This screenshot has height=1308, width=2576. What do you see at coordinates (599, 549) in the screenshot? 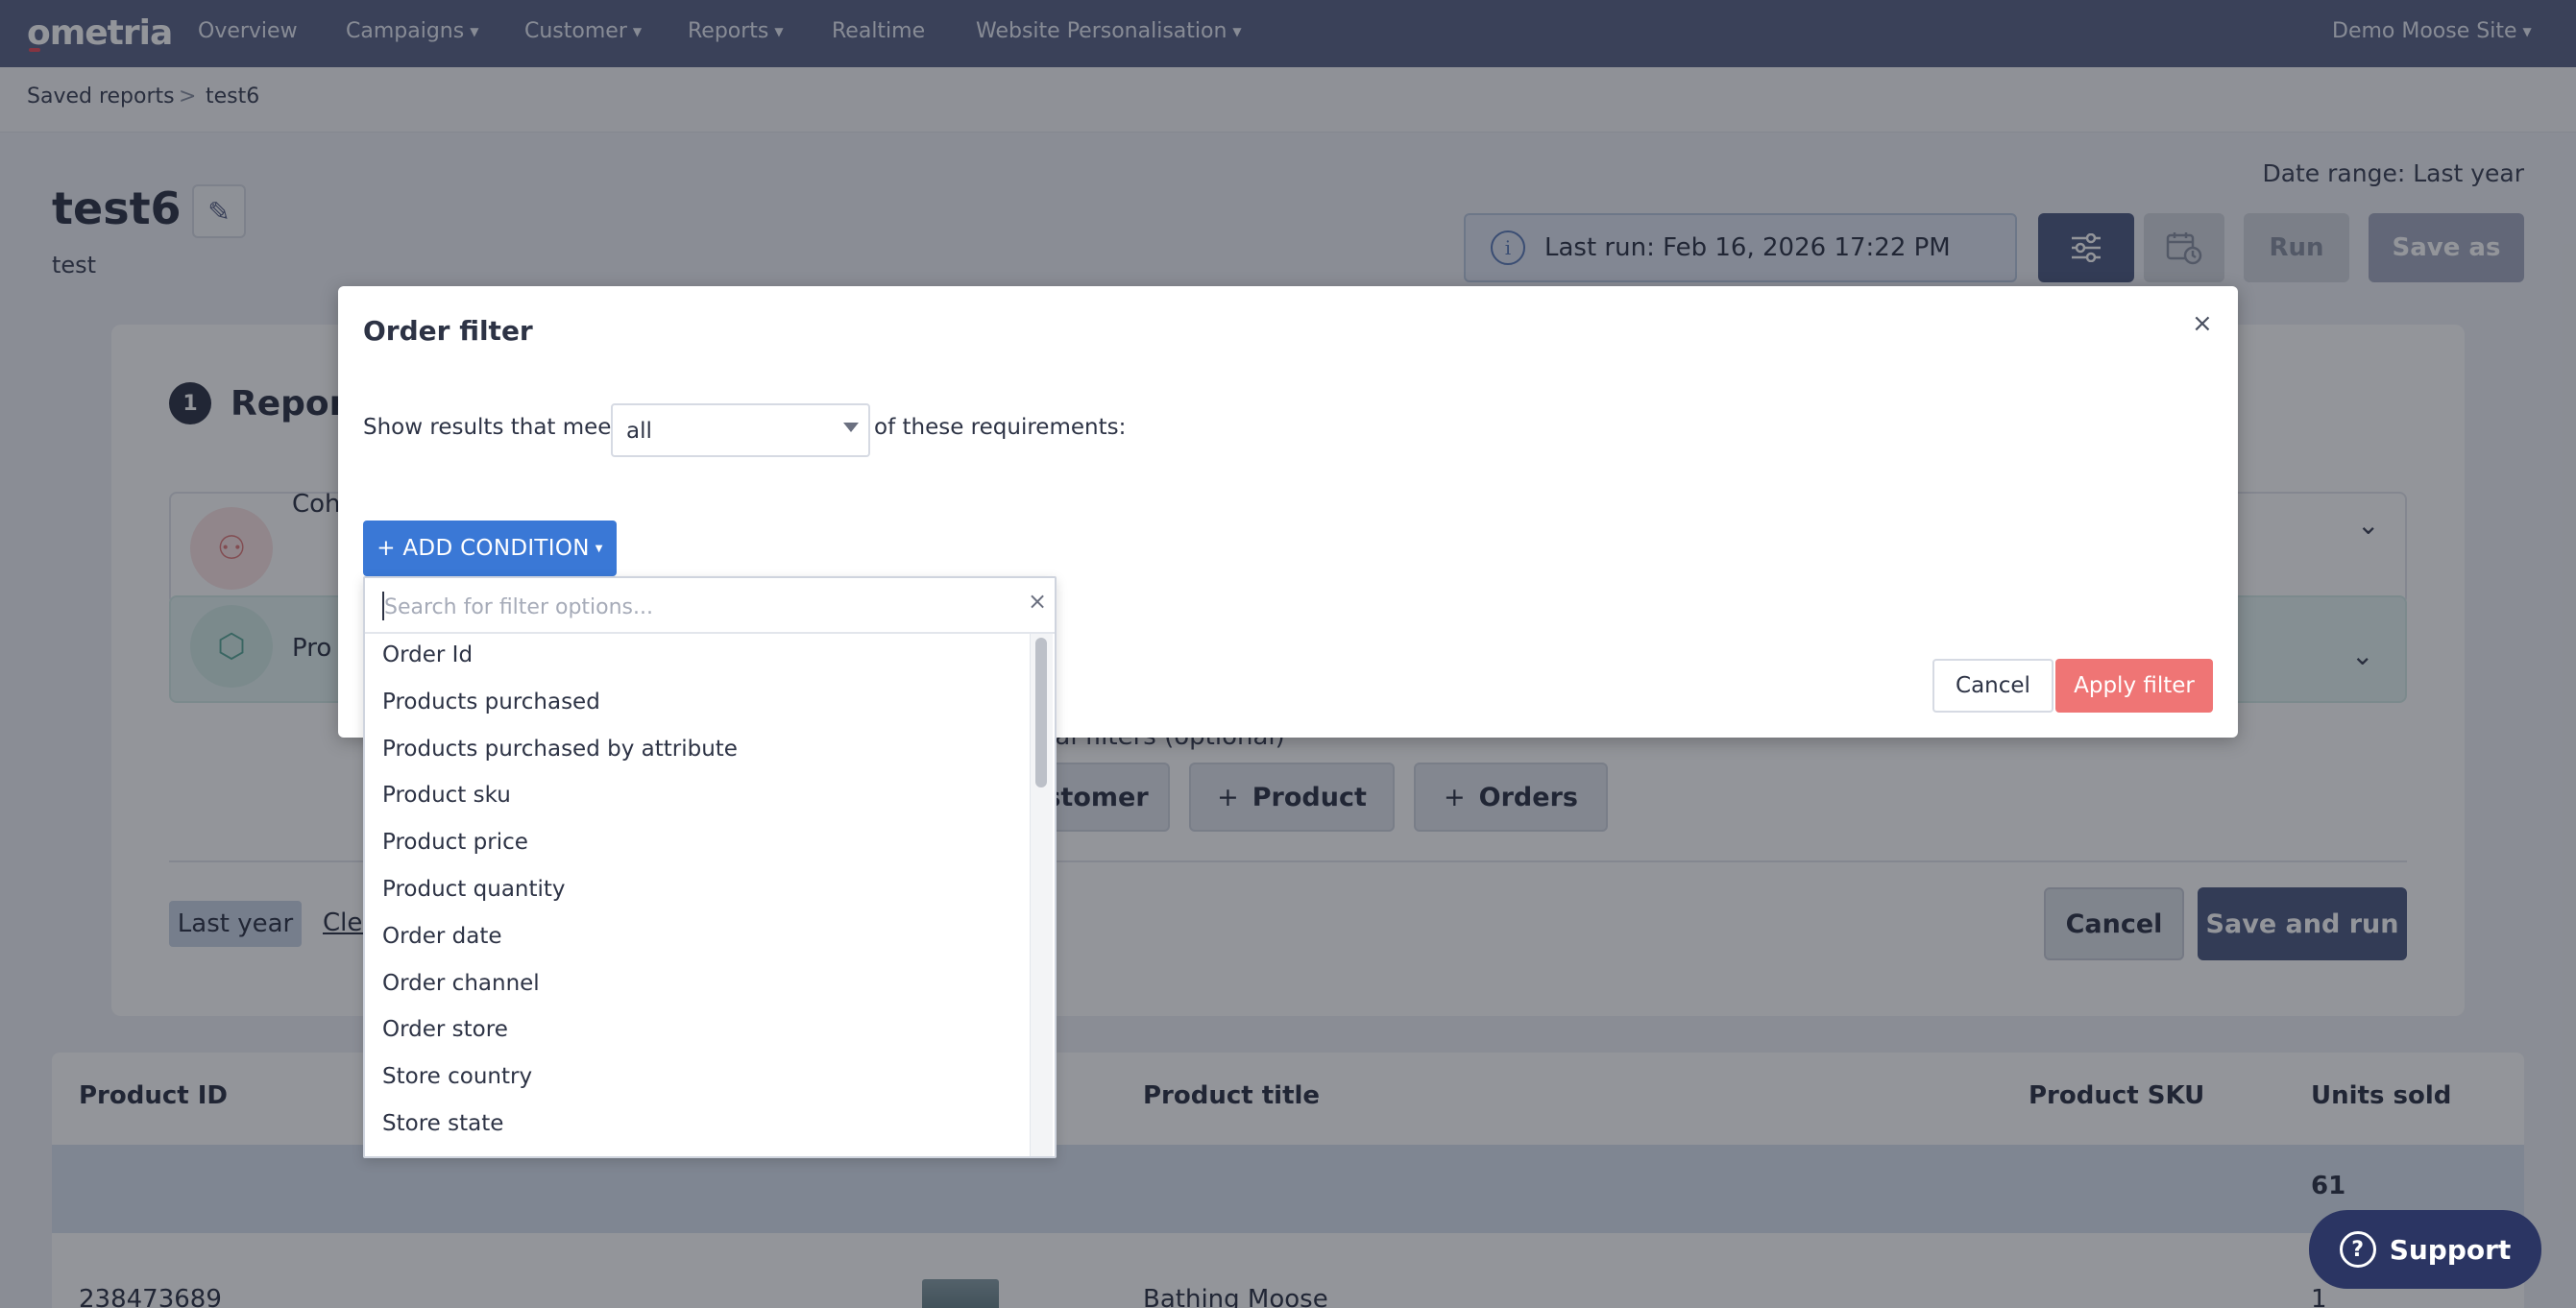
I see `caret-down-icon: ▼` at bounding box center [599, 549].